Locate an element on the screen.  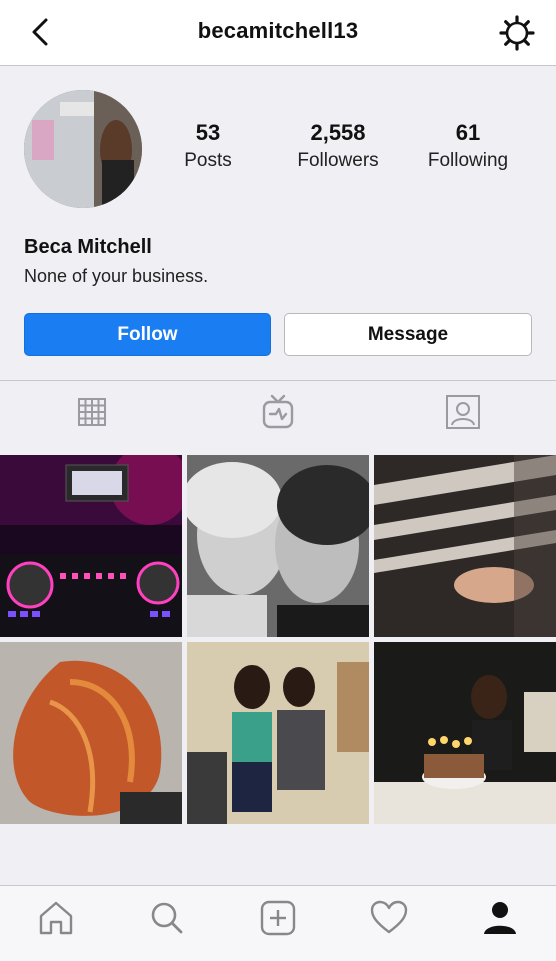
message-button: Message is located at coordinates (408, 334).